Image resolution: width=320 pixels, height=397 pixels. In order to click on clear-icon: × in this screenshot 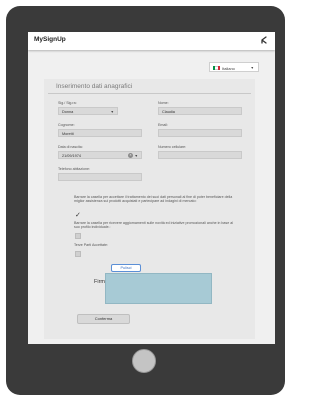, I will do `click(130, 155)`.